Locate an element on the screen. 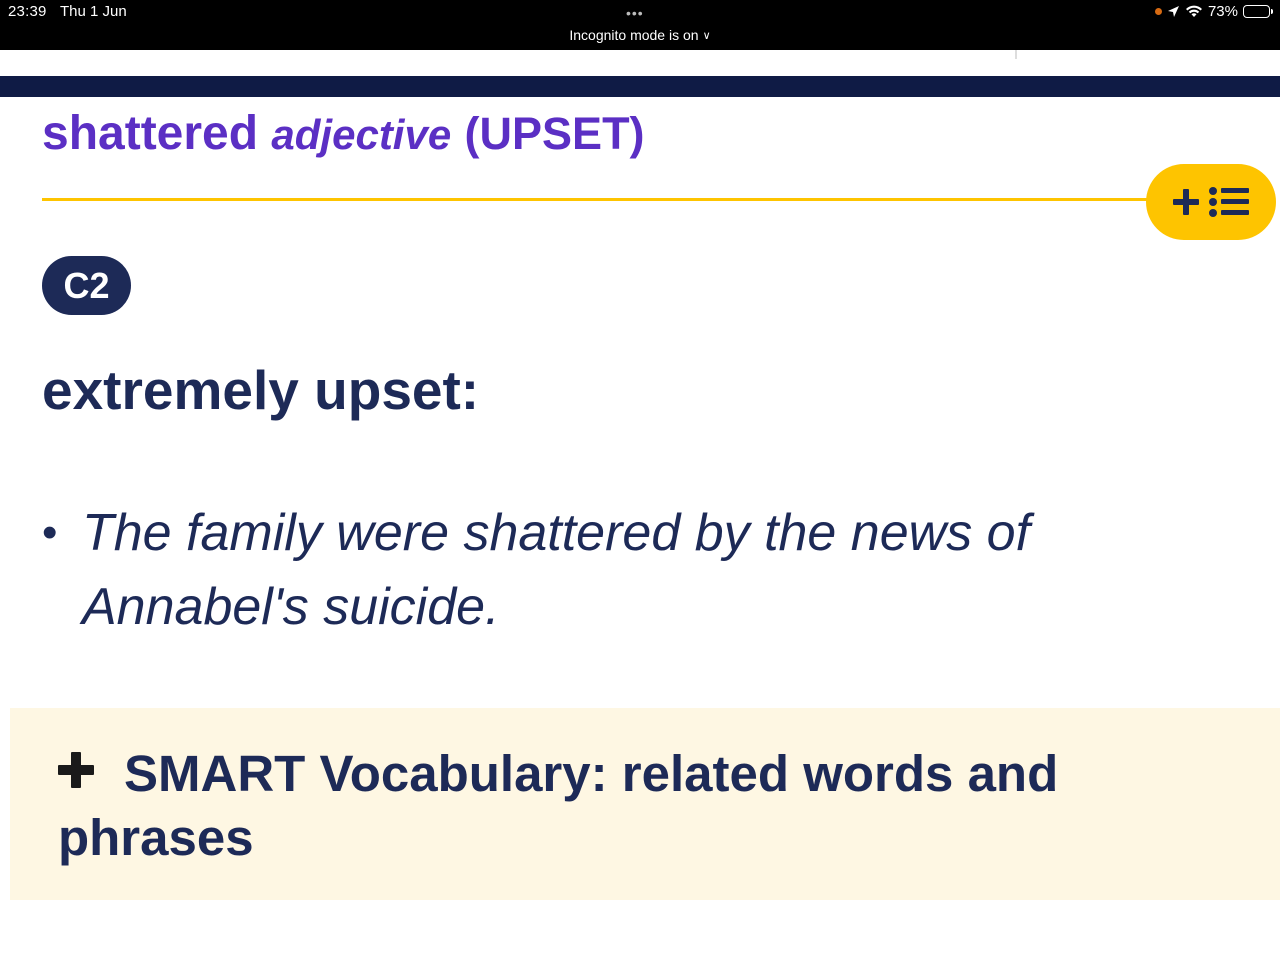 The height and width of the screenshot is (960, 1280). status-right: 73% is located at coordinates (1213, 11).